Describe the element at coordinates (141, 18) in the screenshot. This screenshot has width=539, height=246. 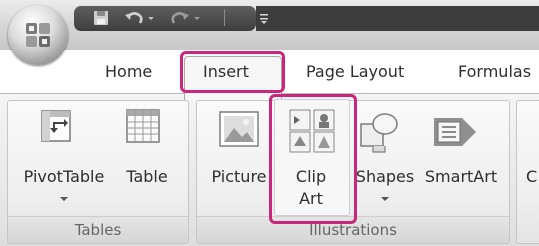
I see `undo-icon` at that location.